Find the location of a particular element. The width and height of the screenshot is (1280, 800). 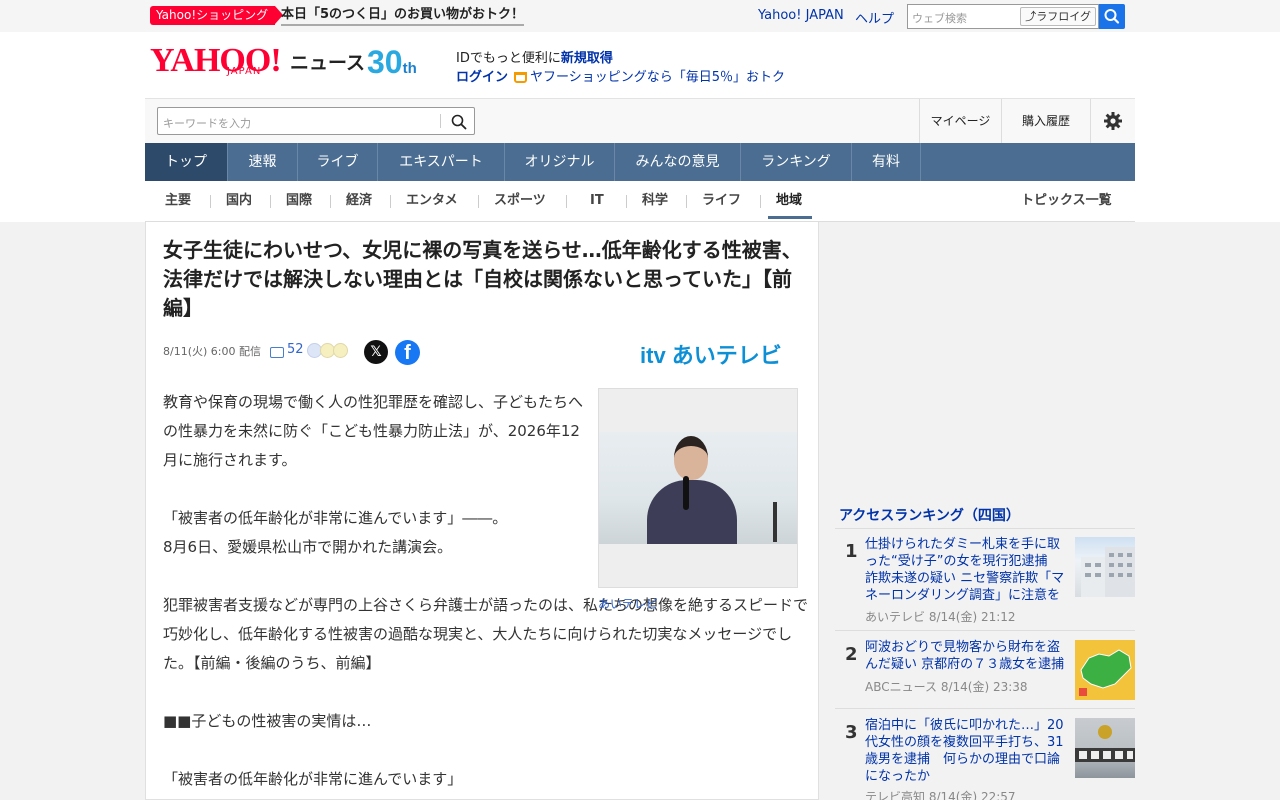

article-paragraph: 「被害者の低年齢化が非常に進んでいます」 is located at coordinates (313, 779).